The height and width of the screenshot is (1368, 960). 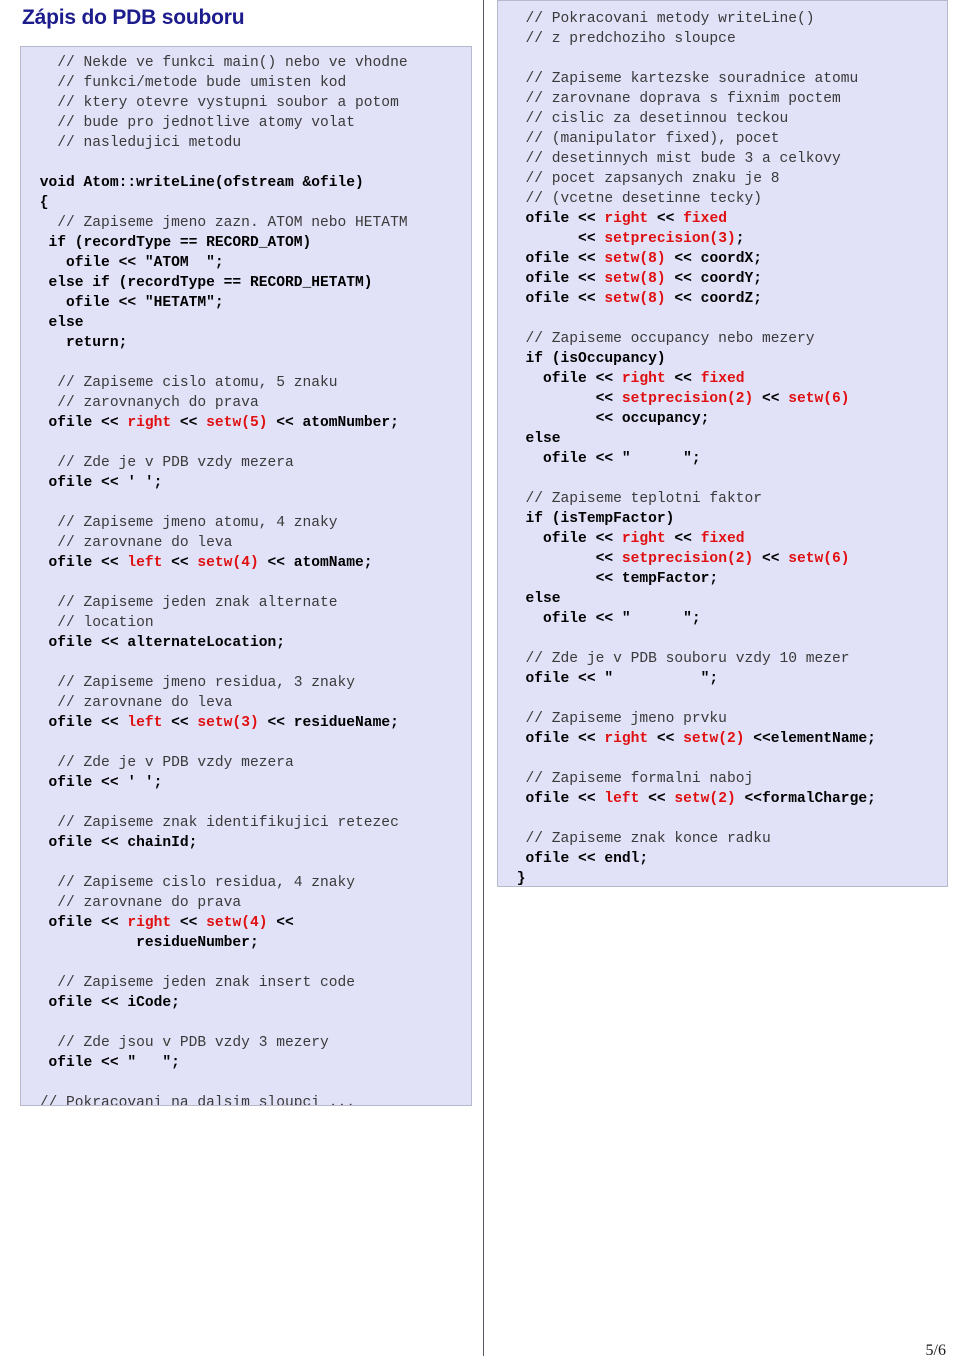 I want to click on code-comment: // Zde je v PDB souboru vzdy 10 mezer, so click(x=679, y=659).